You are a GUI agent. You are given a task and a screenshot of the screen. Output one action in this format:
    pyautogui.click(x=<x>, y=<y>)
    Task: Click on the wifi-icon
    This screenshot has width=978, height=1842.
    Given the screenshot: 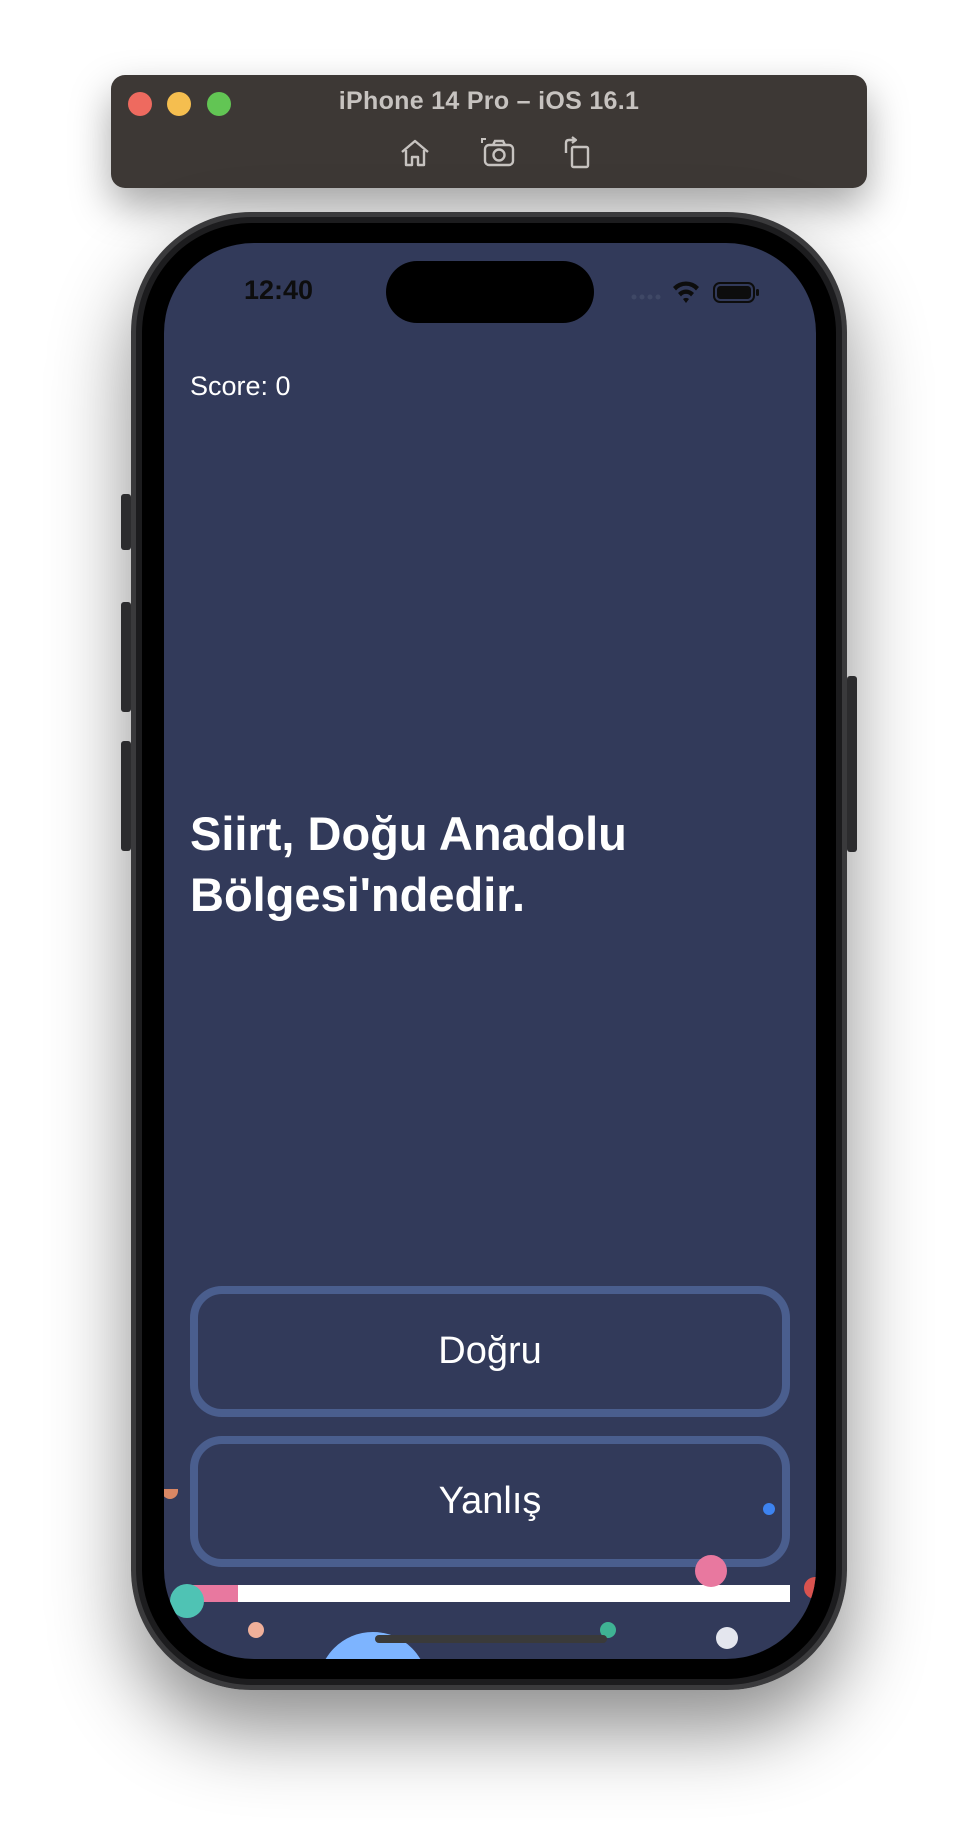 What is the action you would take?
    pyautogui.click(x=686, y=292)
    